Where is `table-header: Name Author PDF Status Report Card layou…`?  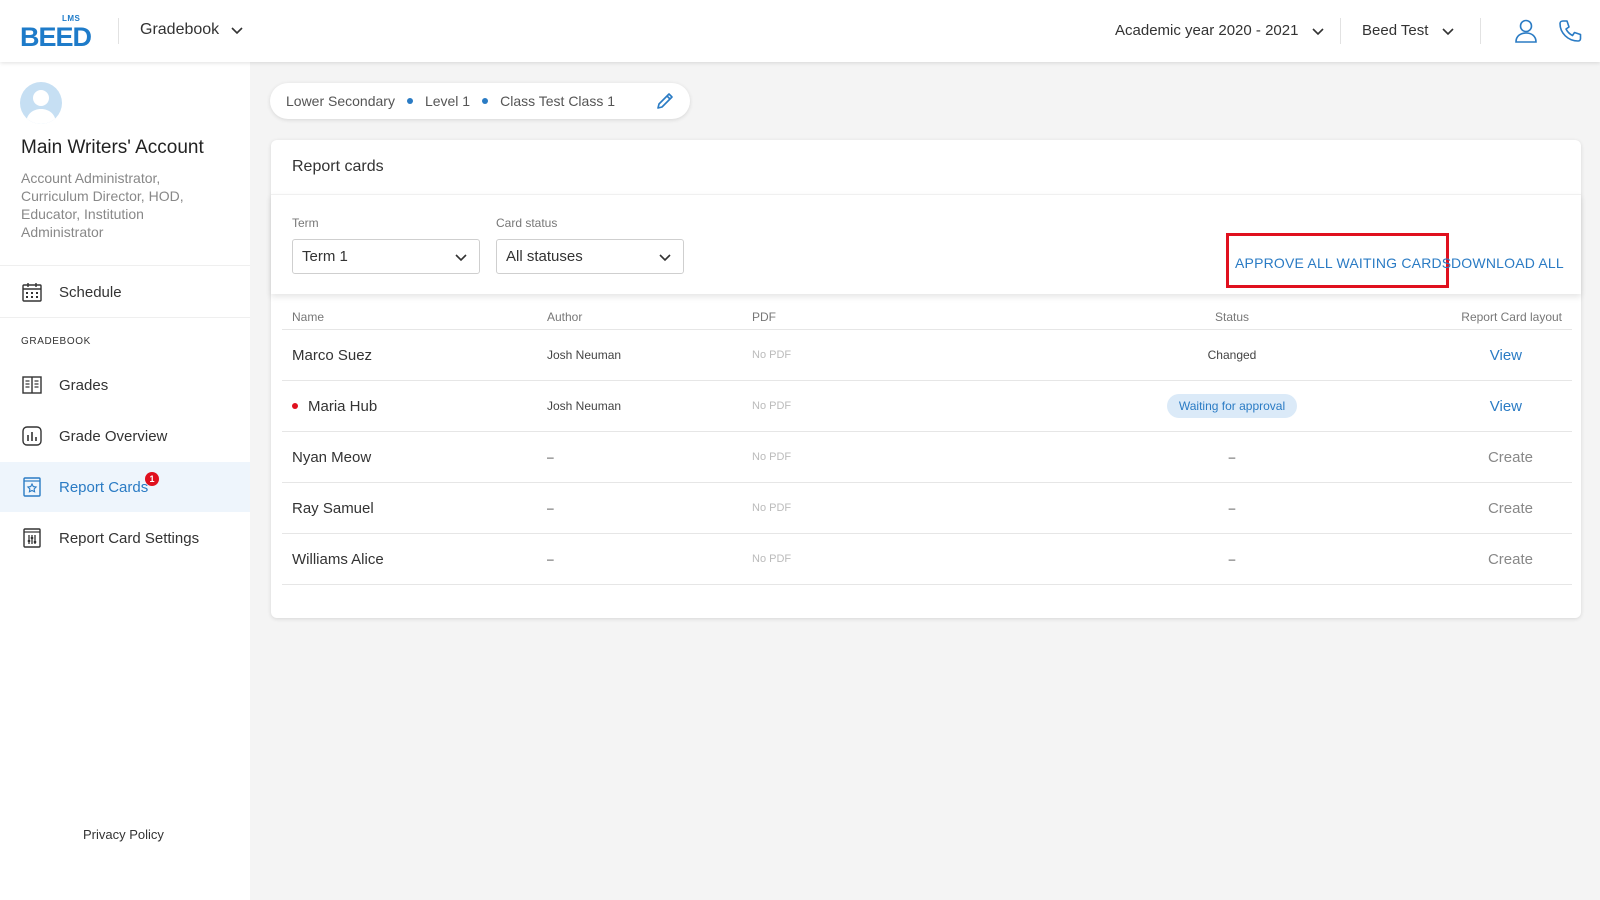
table-header: Name Author PDF Status Report Card layou… is located at coordinates (927, 317).